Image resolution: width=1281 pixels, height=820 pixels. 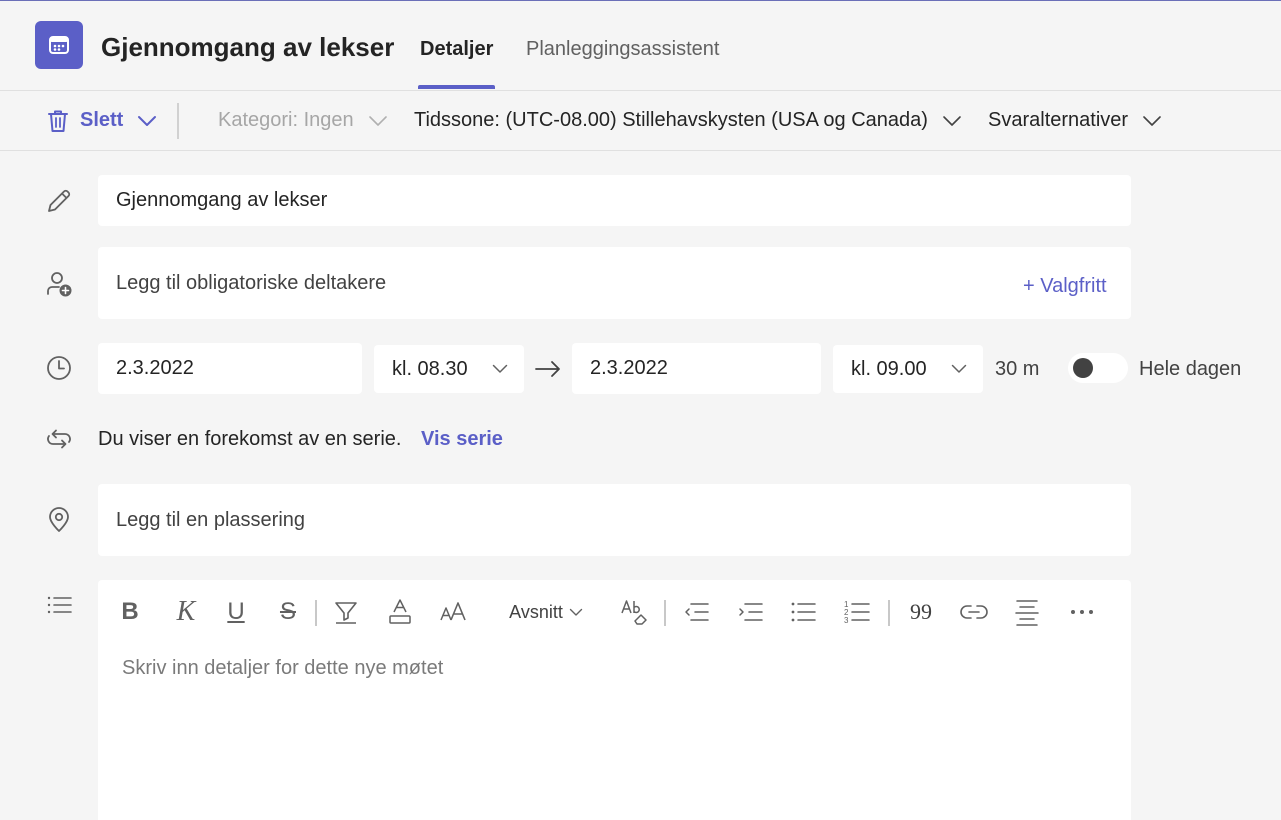 What do you see at coordinates (58, 121) in the screenshot?
I see `trash-icon` at bounding box center [58, 121].